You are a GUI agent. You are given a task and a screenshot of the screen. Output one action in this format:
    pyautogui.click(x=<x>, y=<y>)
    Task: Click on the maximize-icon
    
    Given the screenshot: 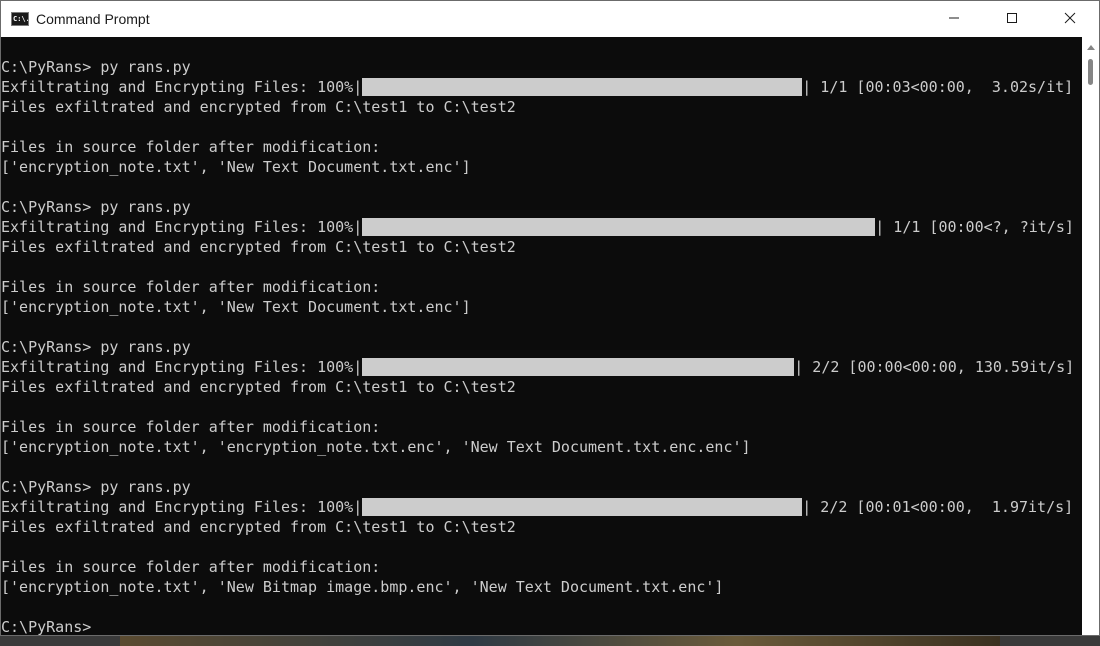 What is the action you would take?
    pyautogui.click(x=1012, y=18)
    